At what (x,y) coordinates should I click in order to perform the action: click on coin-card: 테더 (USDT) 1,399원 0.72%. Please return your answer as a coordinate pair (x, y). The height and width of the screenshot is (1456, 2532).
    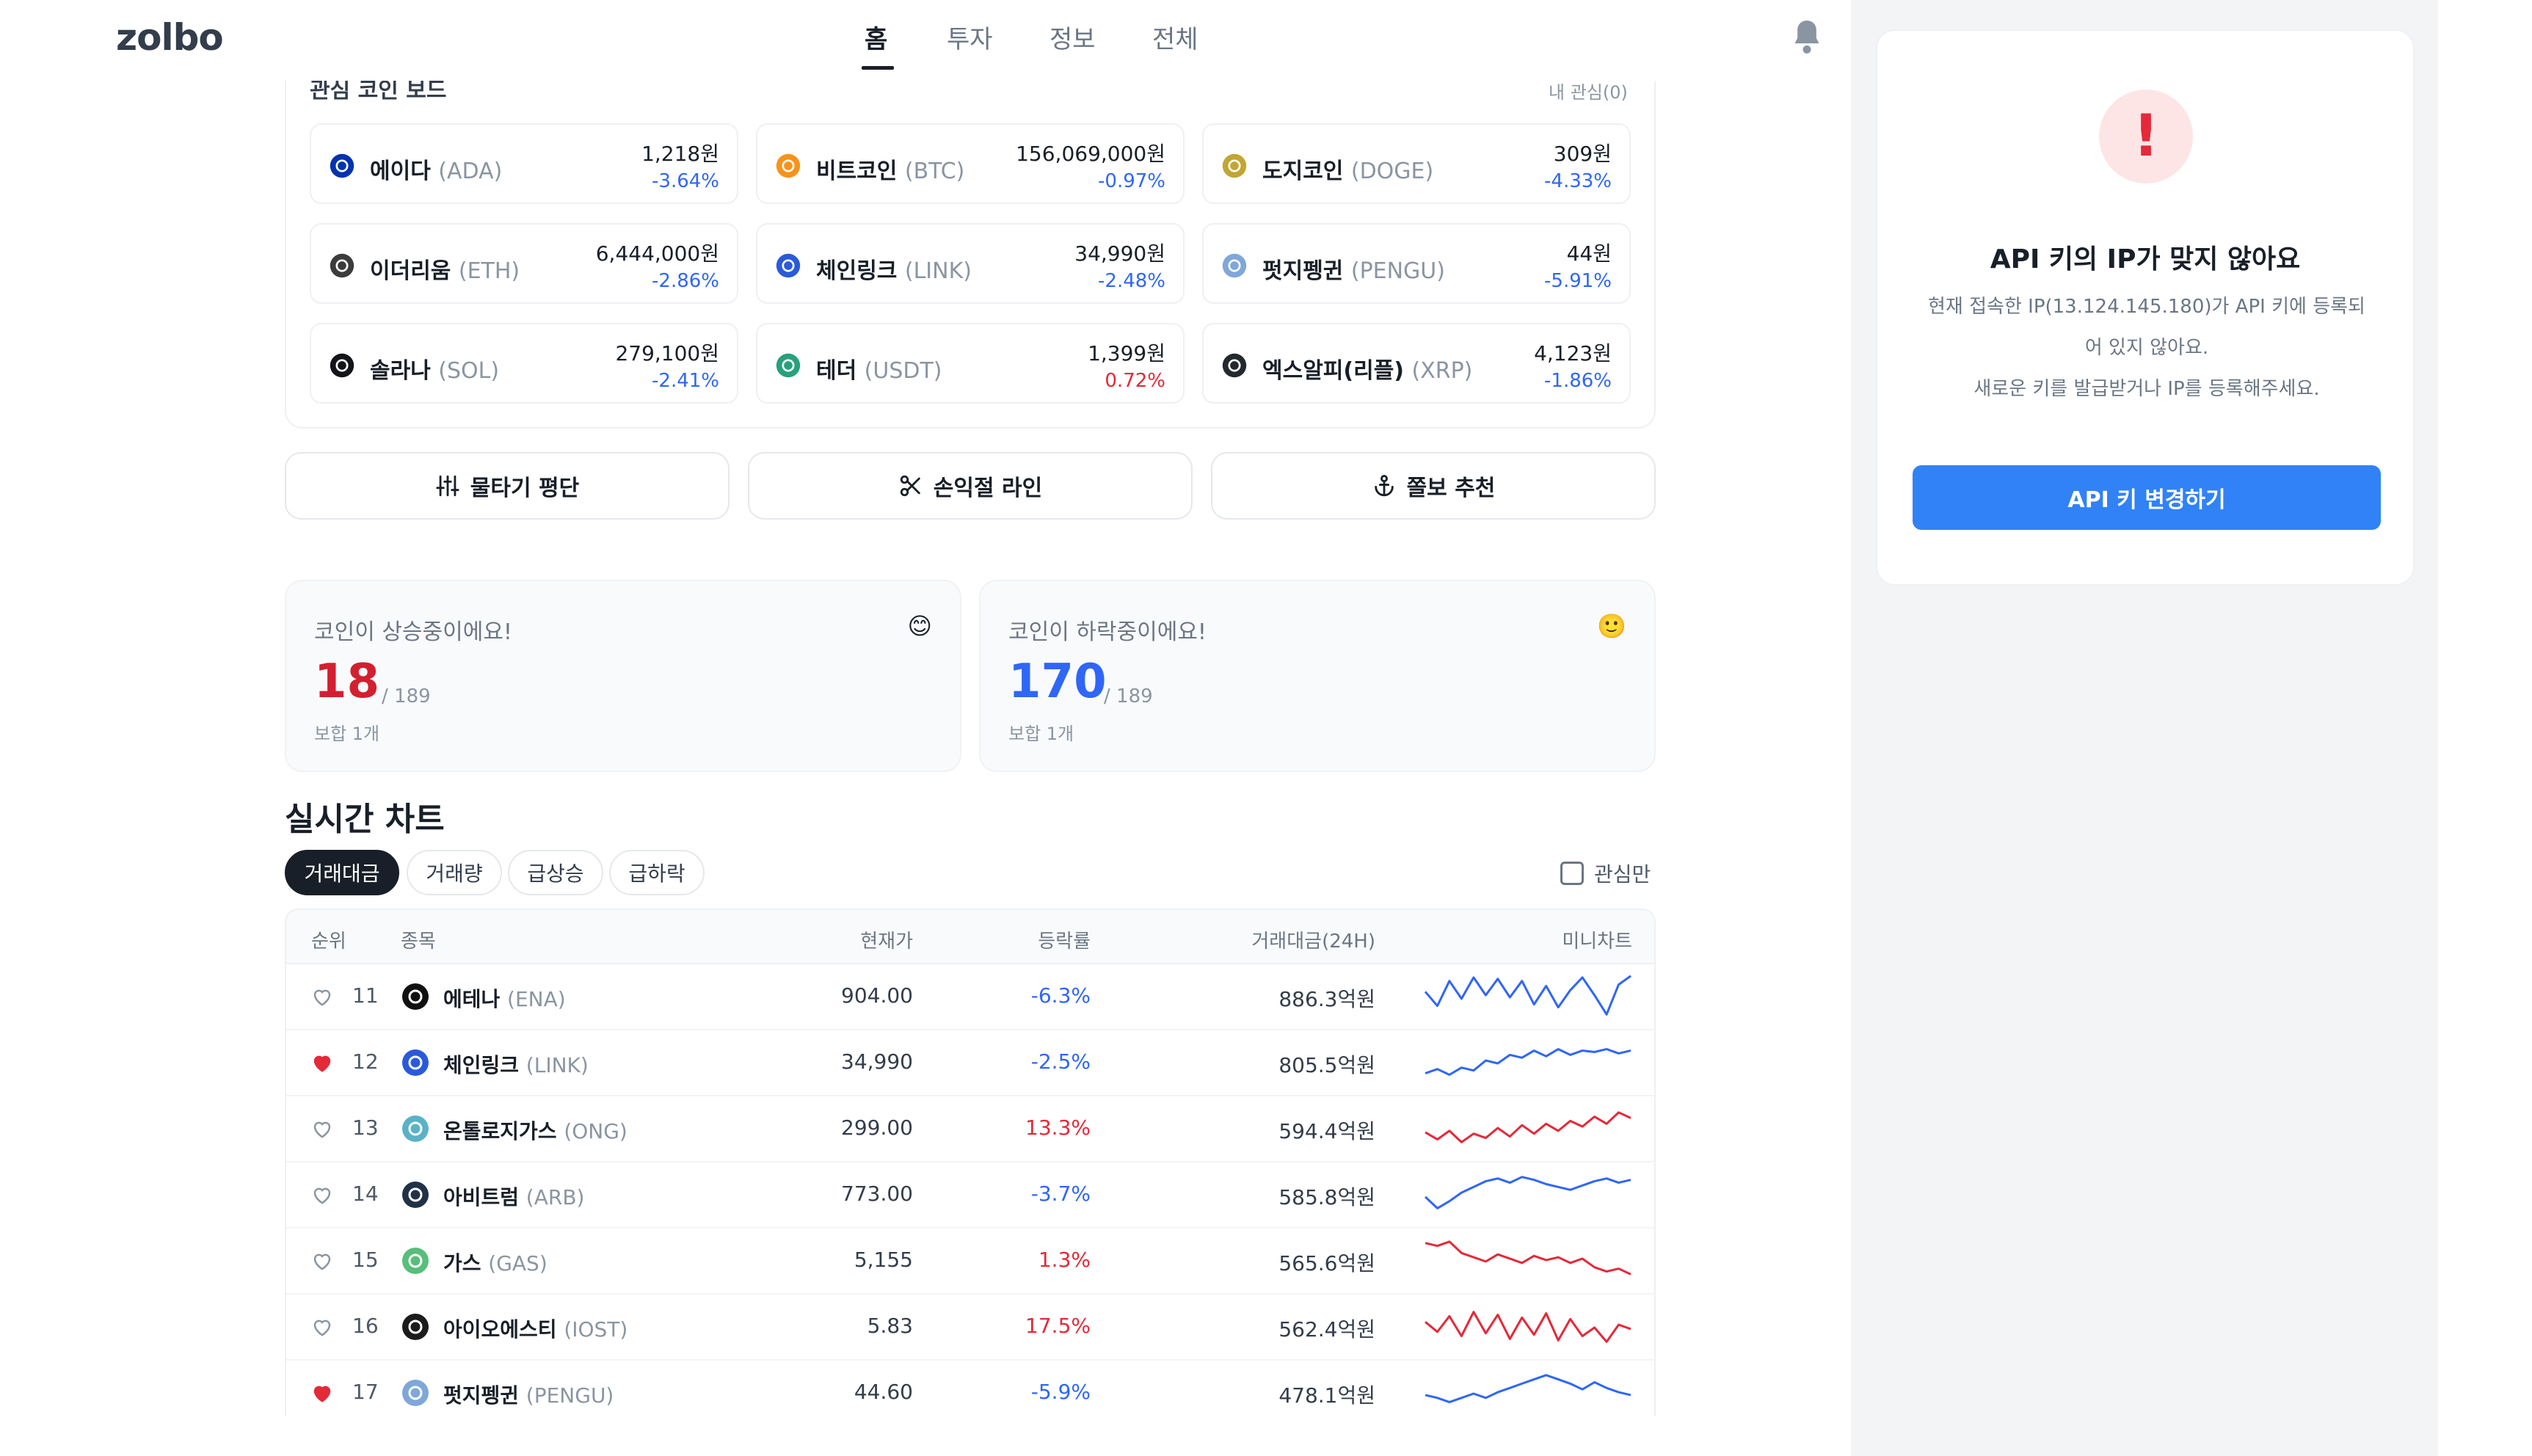
    Looking at the image, I should click on (970, 363).